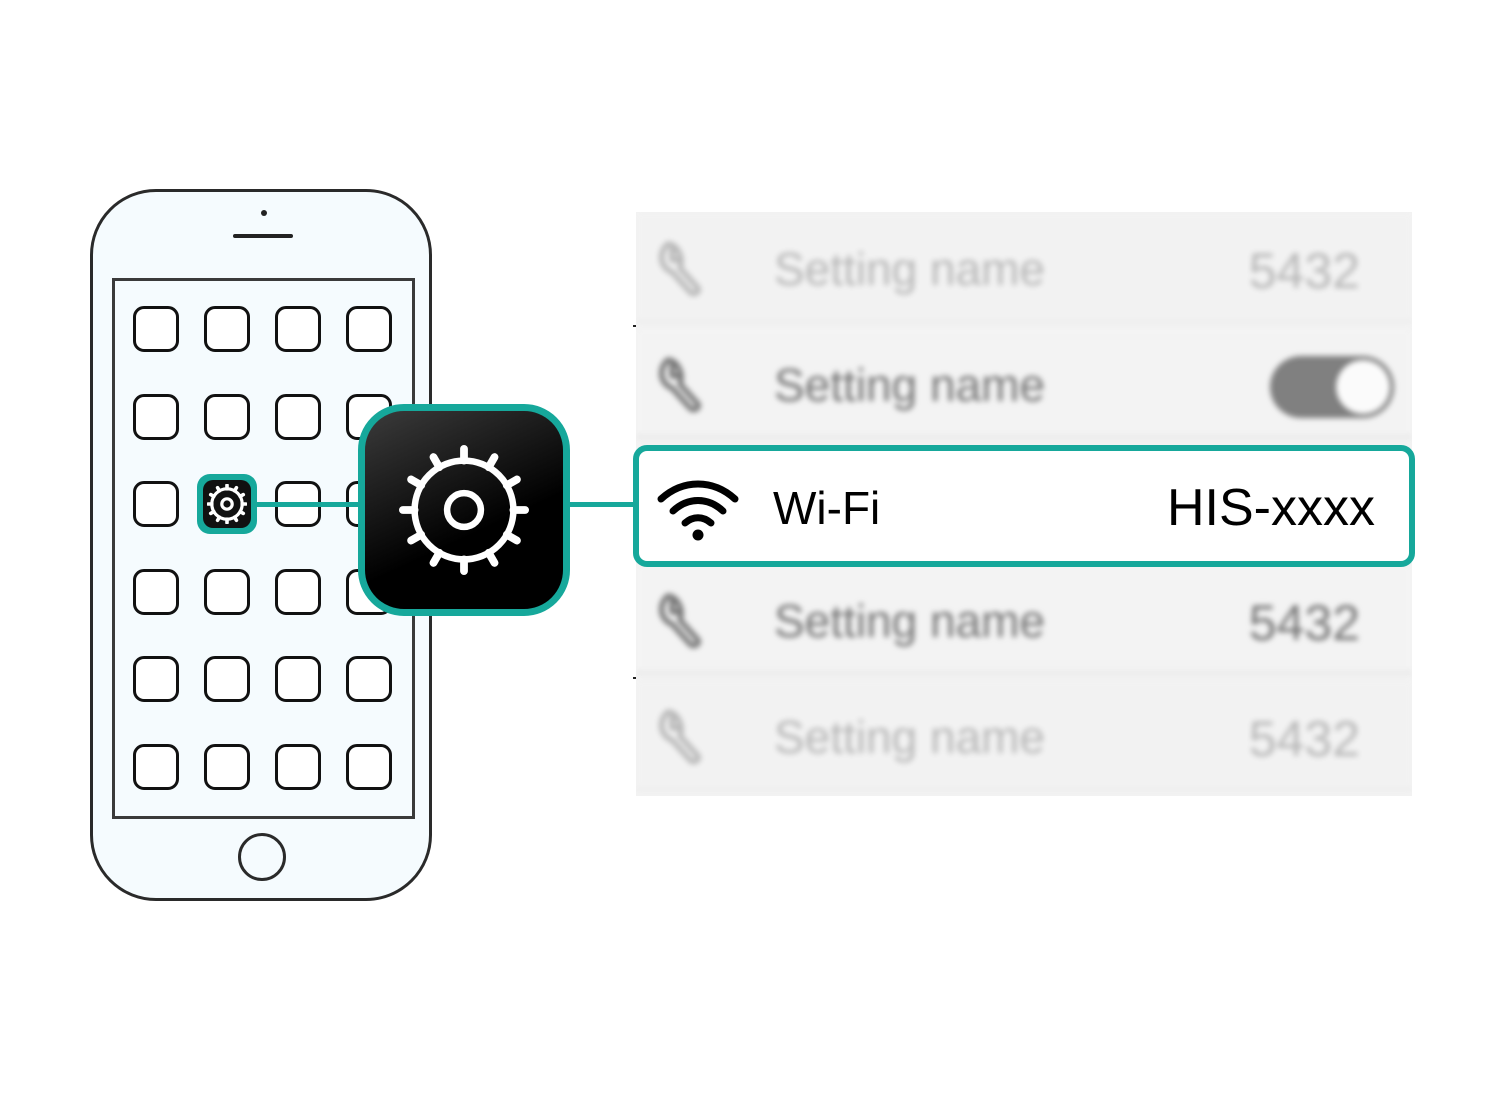 The image size is (1500, 1104). Describe the element at coordinates (309, 504) in the screenshot. I see `connector-line-left` at that location.